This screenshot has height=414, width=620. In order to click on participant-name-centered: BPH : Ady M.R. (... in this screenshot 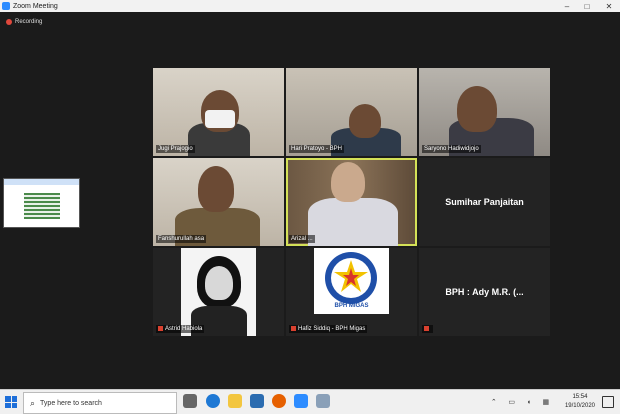, I will do `click(484, 292)`.